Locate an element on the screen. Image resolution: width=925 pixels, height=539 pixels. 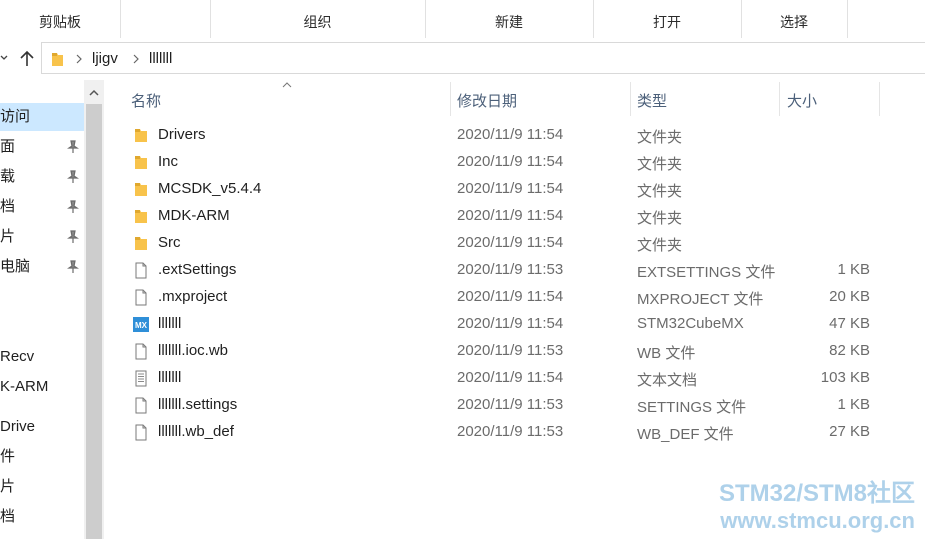
breadcrumb-item: lllllll is located at coordinates (160, 58).